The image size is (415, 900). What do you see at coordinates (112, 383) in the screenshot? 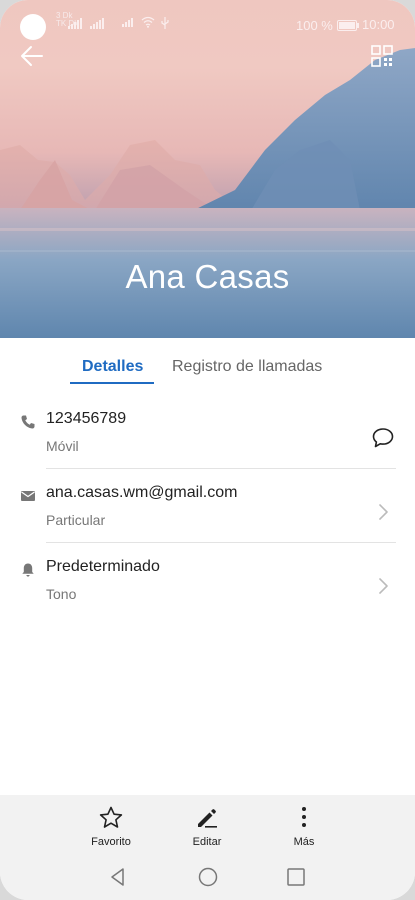
I see `active-tab-indicator` at bounding box center [112, 383].